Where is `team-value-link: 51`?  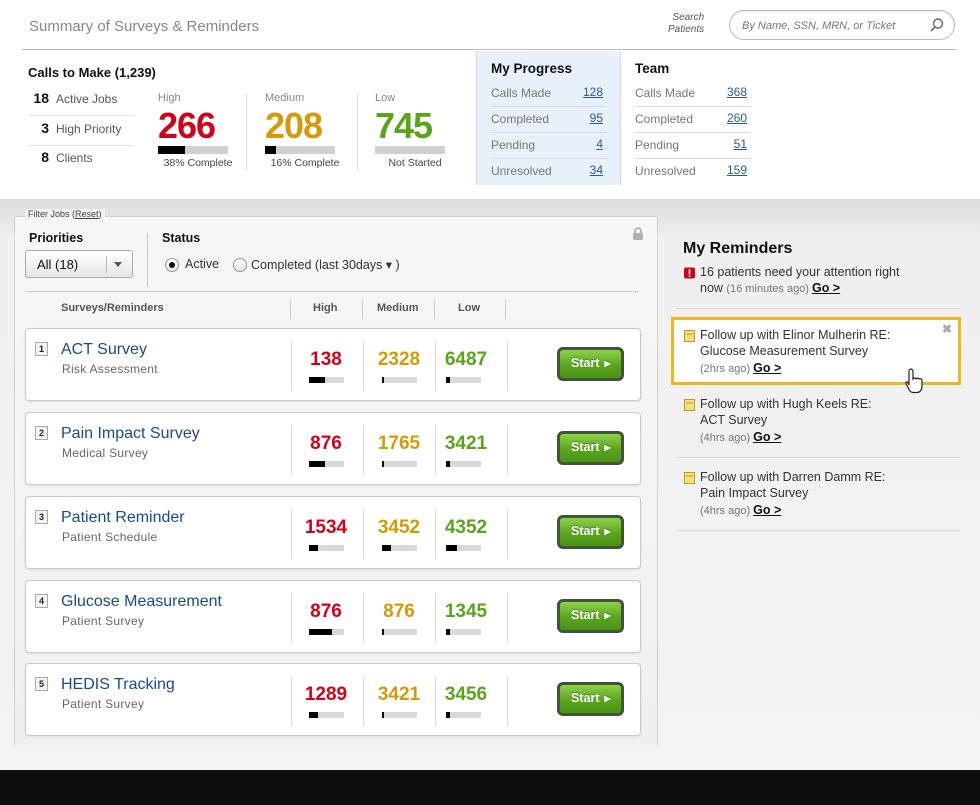
team-value-link: 51 is located at coordinates (740, 144).